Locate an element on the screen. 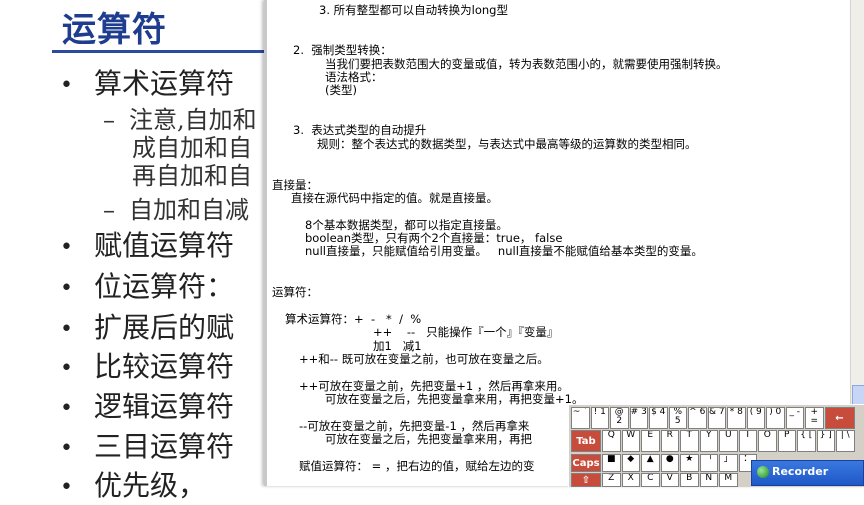 The height and width of the screenshot is (505, 864). note-line: 赋值运算符： = ，把右边的值，赋给左边的变 is located at coordinates (417, 466).